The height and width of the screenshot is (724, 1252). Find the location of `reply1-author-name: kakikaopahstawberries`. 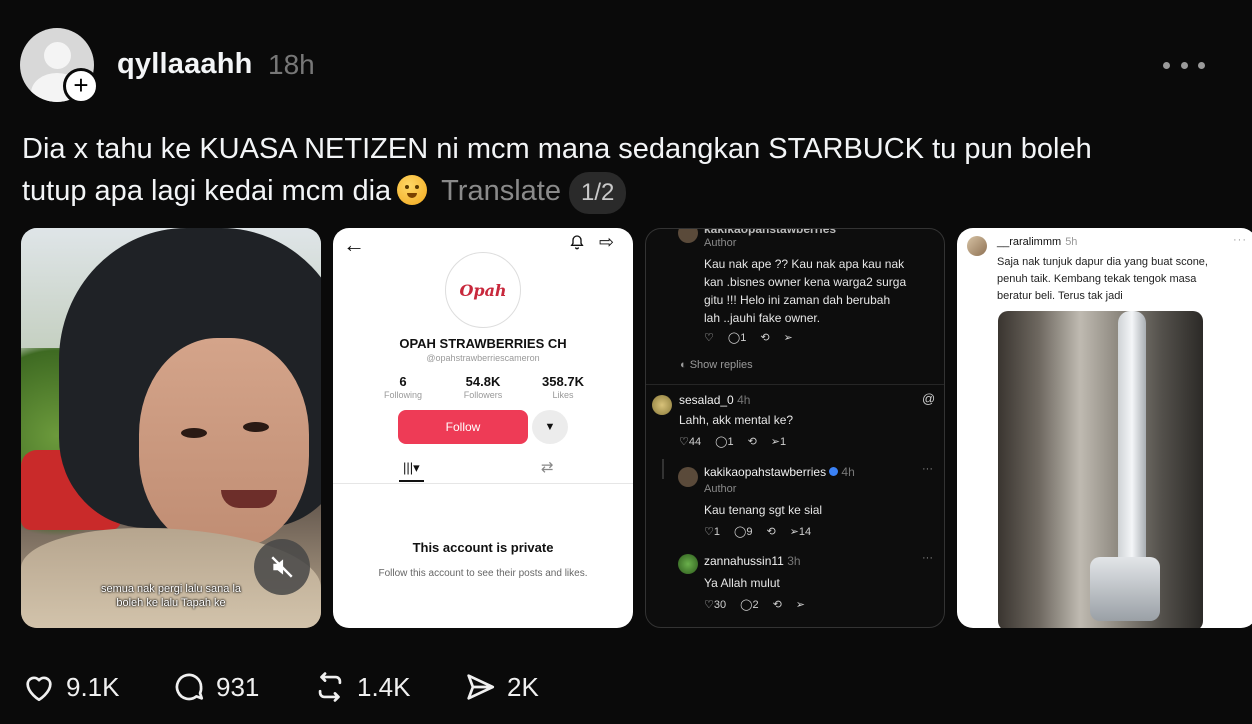

reply1-author-name: kakikaopahstawberries is located at coordinates (770, 232).